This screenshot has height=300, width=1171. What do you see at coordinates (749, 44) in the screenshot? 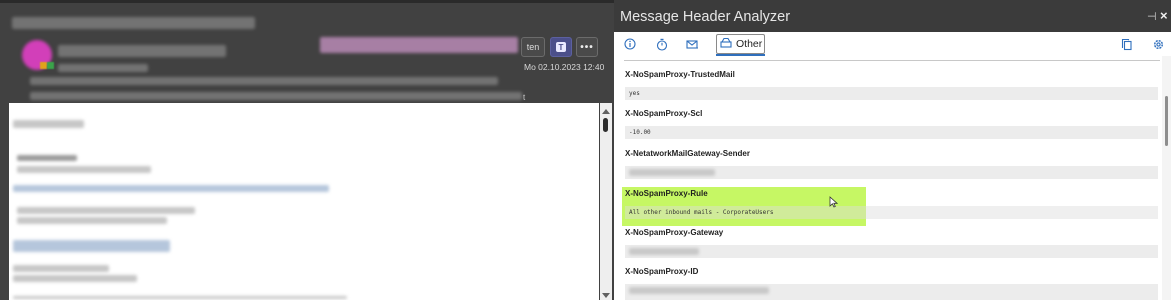
I see `tab-other-label: Other` at bounding box center [749, 44].